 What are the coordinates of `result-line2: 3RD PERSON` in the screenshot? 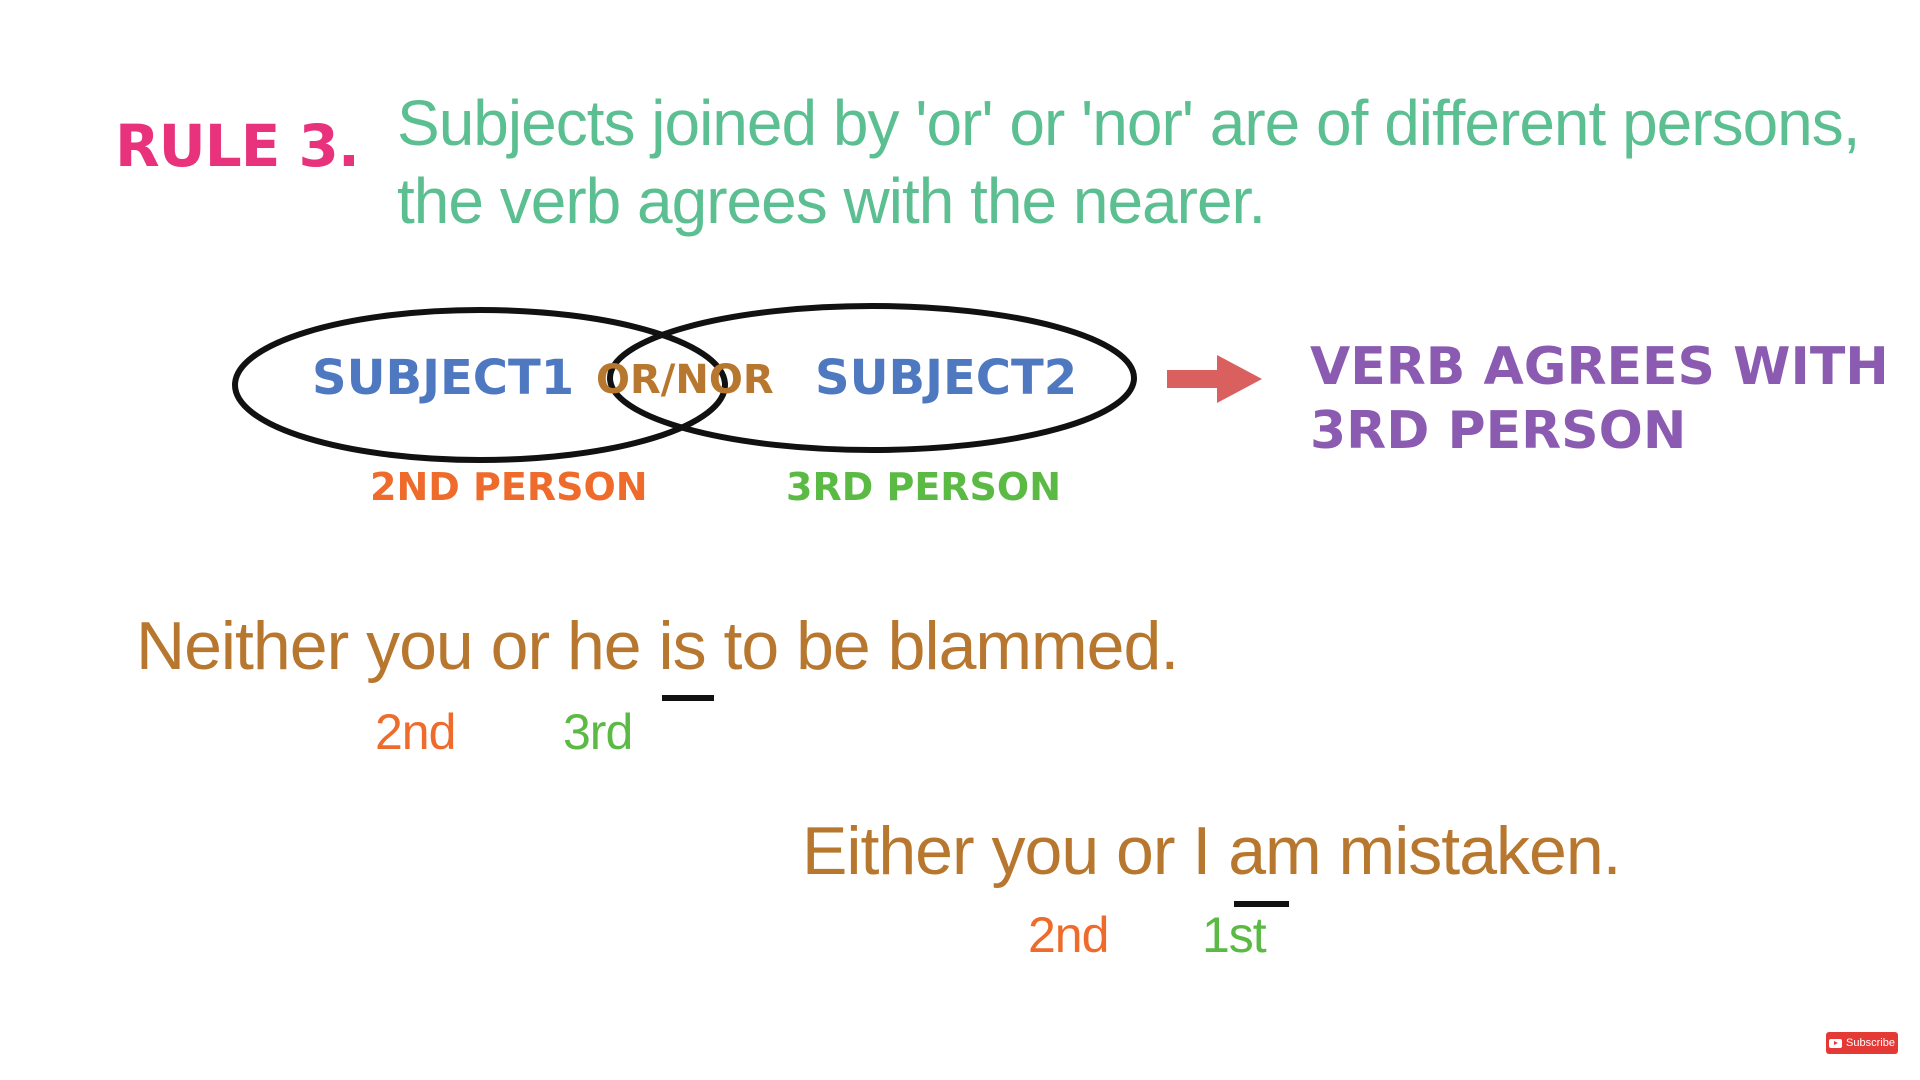 It's located at (1498, 431).